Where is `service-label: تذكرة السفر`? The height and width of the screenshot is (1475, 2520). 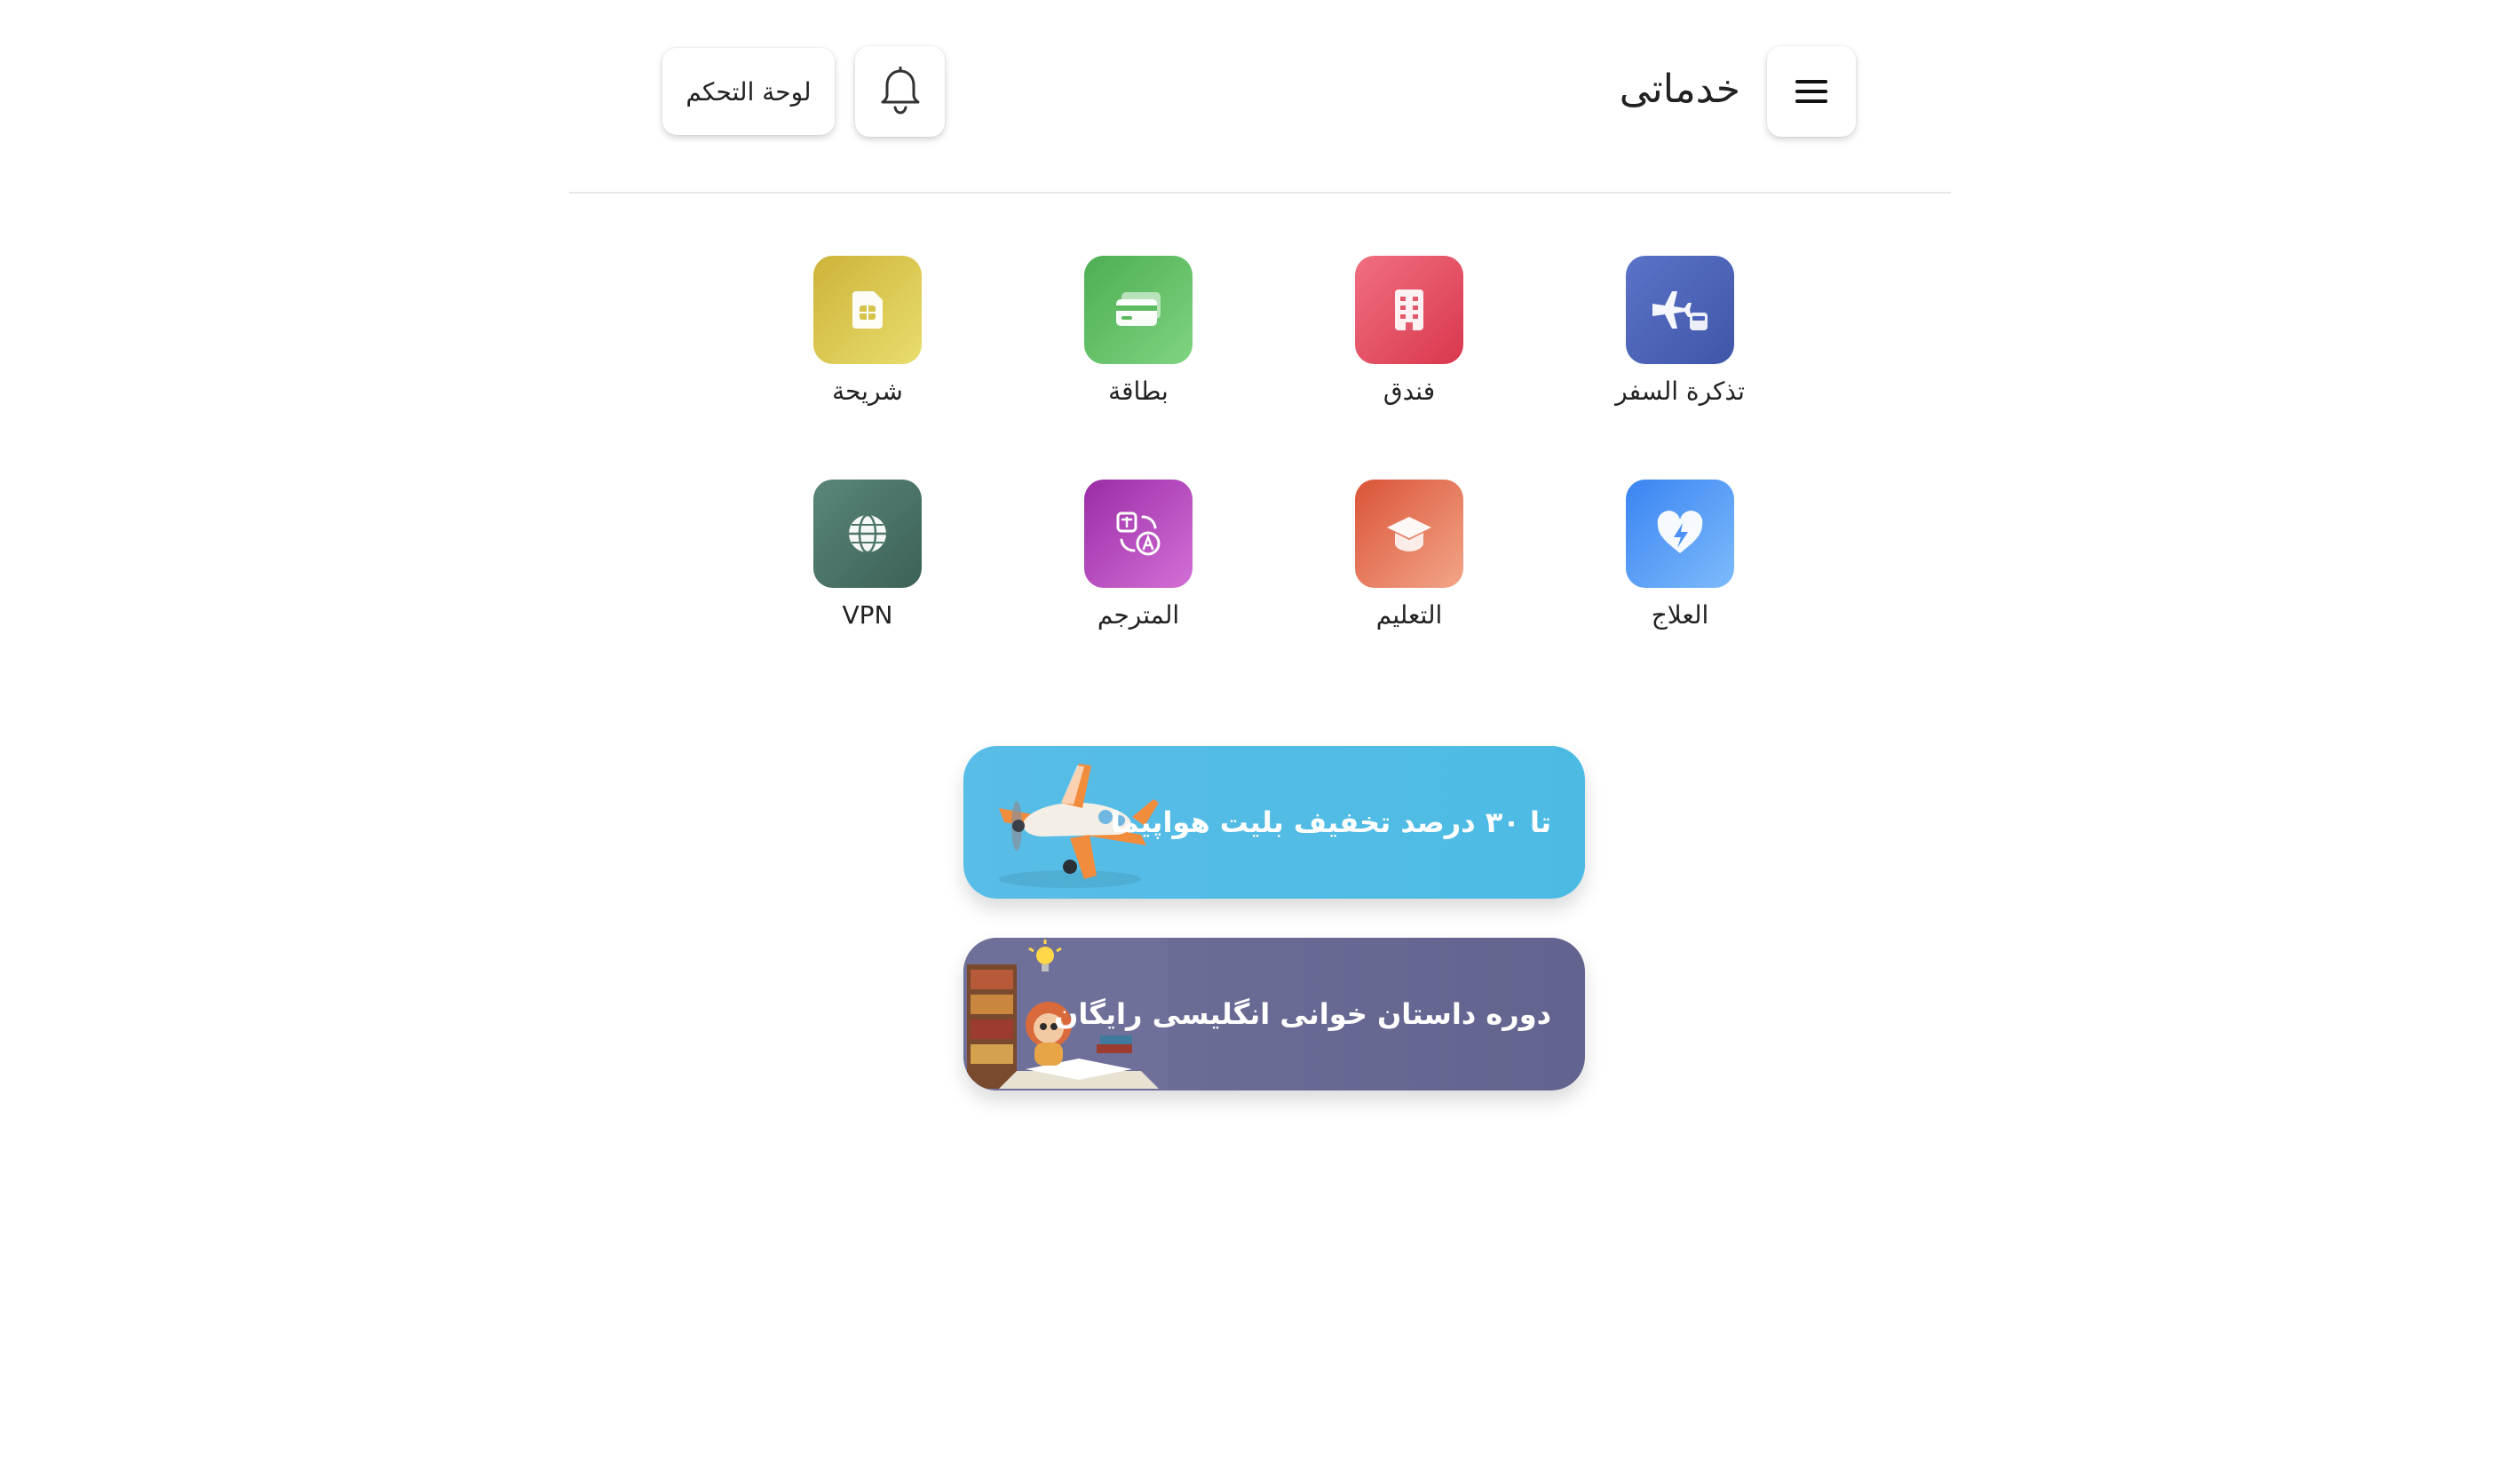 service-label: تذكرة السفر is located at coordinates (1680, 392).